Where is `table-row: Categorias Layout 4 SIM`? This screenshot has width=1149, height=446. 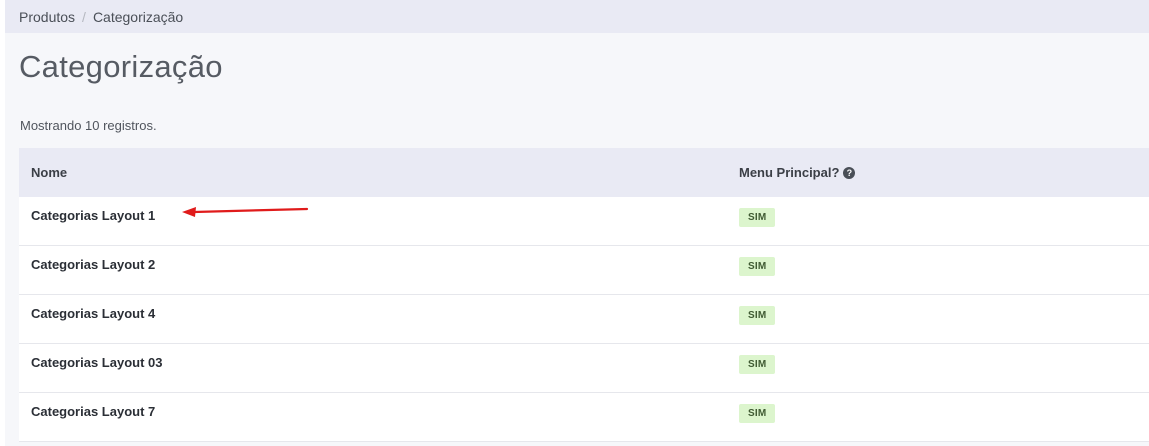
table-row: Categorias Layout 4 SIM is located at coordinates (584, 319).